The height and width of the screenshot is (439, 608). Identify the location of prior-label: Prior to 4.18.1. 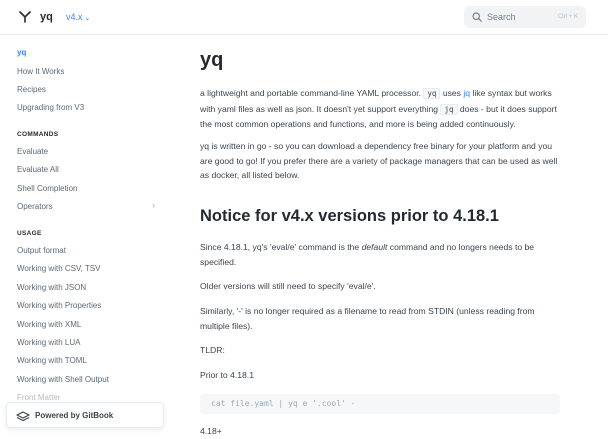
(227, 375).